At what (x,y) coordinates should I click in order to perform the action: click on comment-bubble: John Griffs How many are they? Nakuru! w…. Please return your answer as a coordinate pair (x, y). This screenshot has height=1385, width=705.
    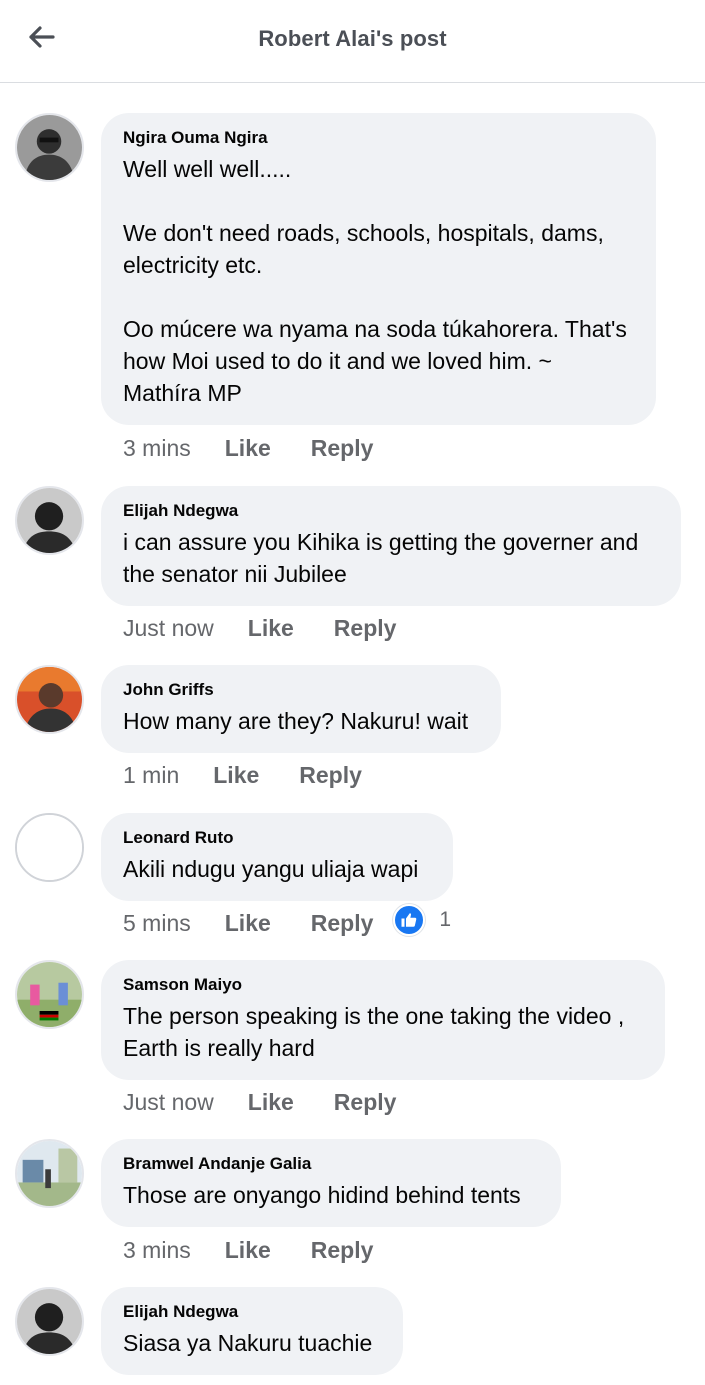
    Looking at the image, I should click on (301, 709).